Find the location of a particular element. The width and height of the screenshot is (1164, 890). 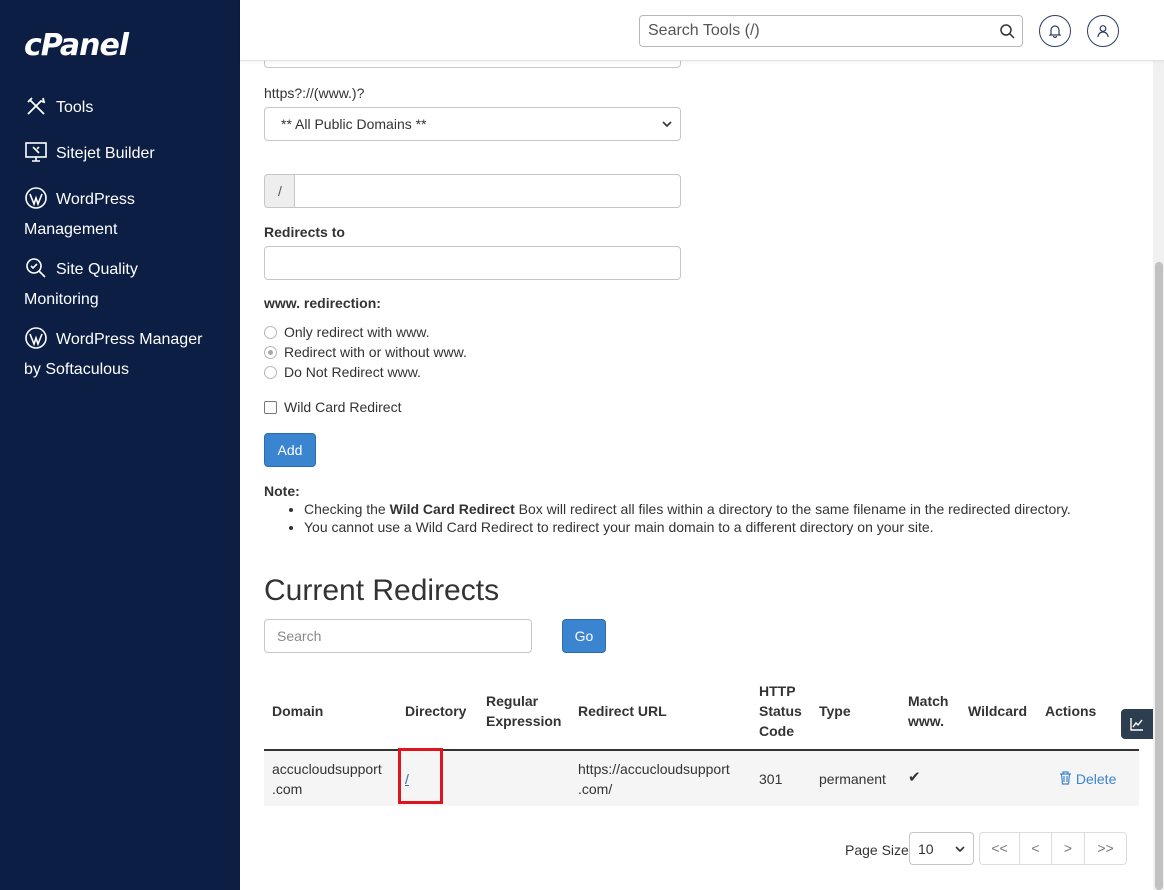

radio-label: Redirect with or without www. is located at coordinates (375, 352).